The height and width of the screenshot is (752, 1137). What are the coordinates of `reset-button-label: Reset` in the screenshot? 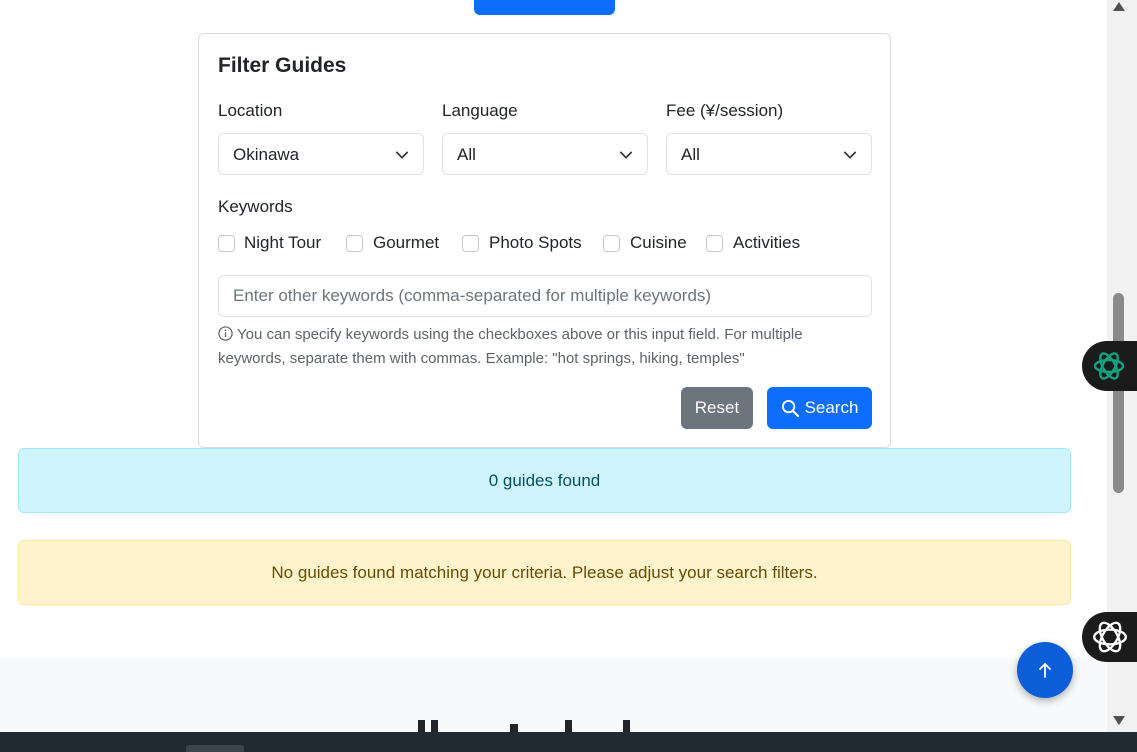 It's located at (717, 407).